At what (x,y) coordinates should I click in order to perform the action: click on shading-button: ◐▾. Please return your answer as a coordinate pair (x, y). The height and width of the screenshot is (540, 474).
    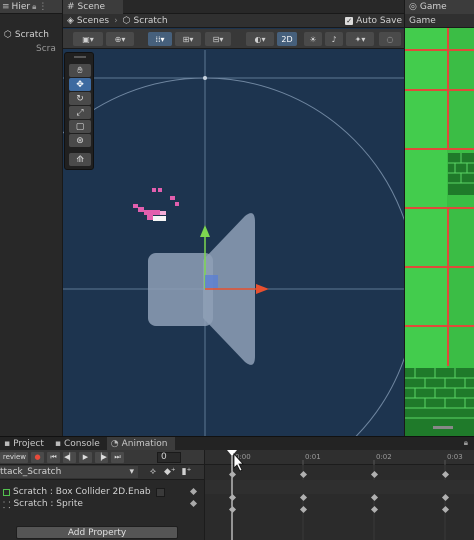
    Looking at the image, I should click on (260, 39).